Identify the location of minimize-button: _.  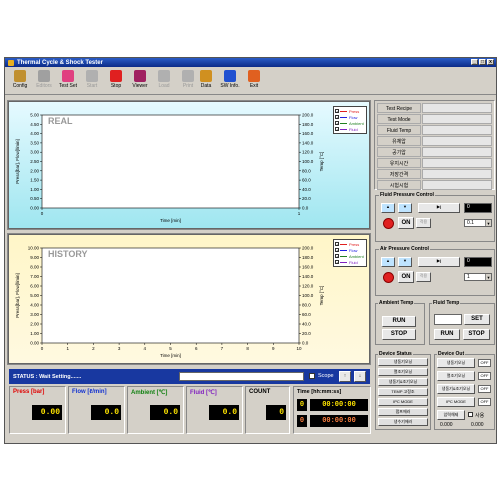
(474, 62).